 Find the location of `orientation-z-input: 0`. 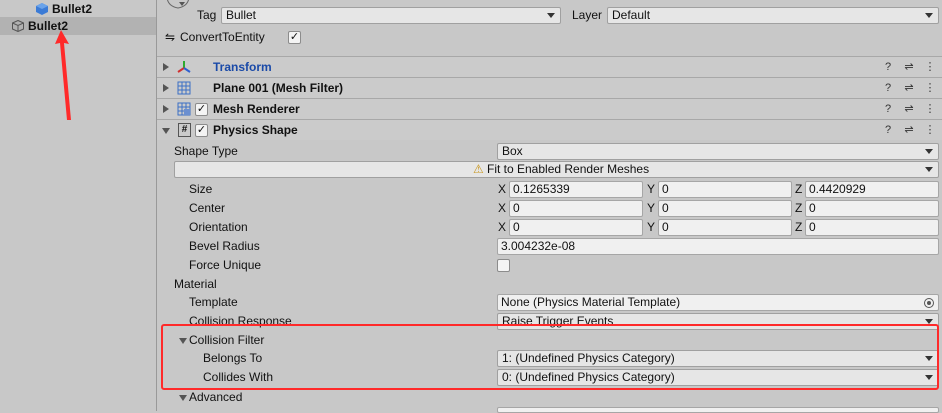

orientation-z-input: 0 is located at coordinates (872, 227).